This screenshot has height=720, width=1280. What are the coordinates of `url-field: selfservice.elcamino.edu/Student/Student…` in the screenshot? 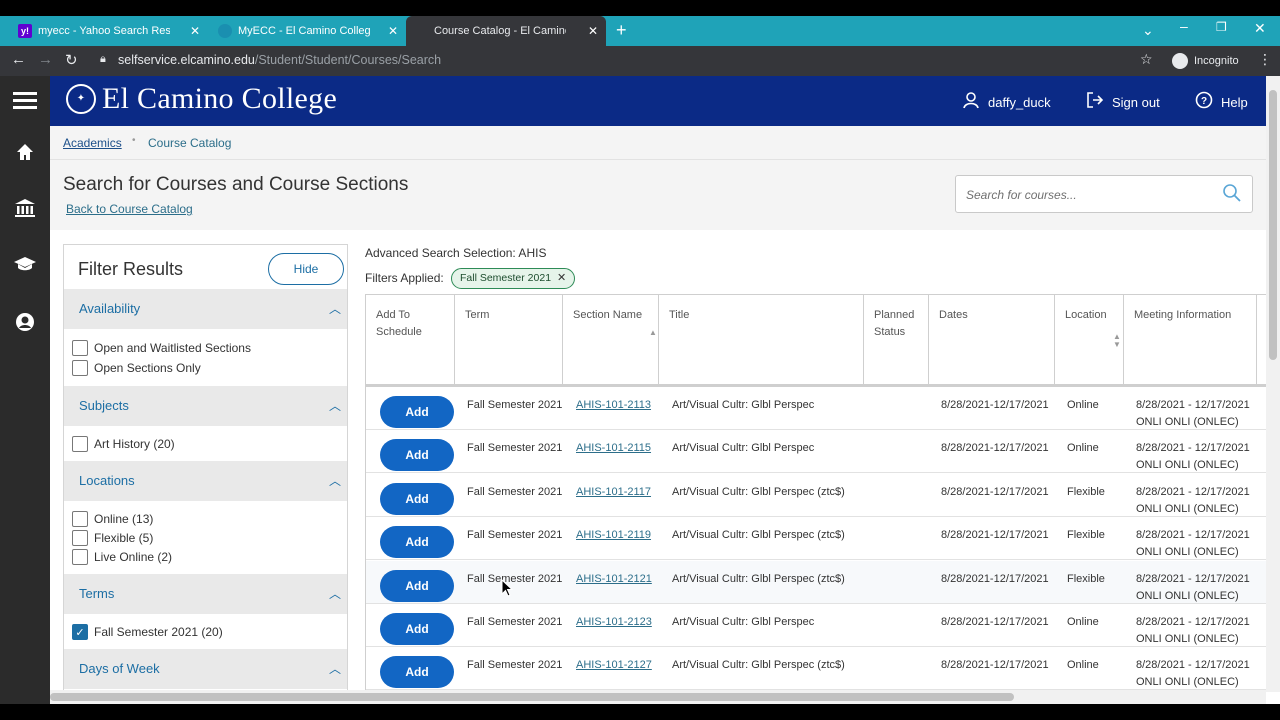 It's located at (279, 60).